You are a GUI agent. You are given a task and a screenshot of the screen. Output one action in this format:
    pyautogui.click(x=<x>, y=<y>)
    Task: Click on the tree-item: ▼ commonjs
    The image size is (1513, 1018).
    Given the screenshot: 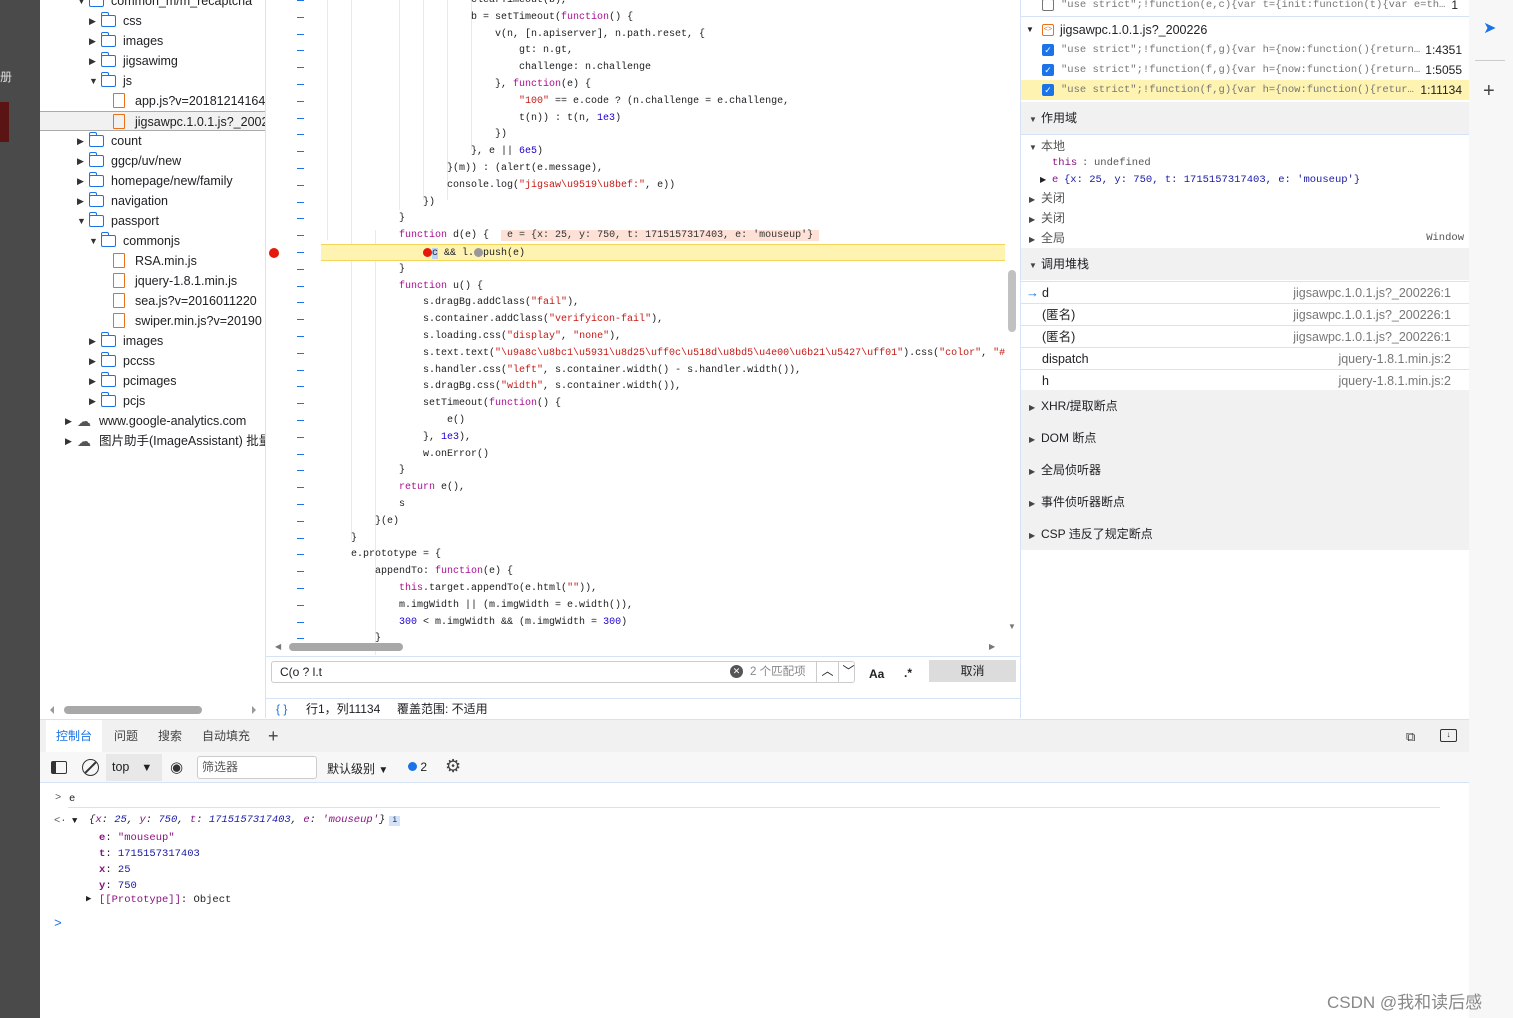 What is the action you would take?
    pyautogui.click(x=152, y=241)
    